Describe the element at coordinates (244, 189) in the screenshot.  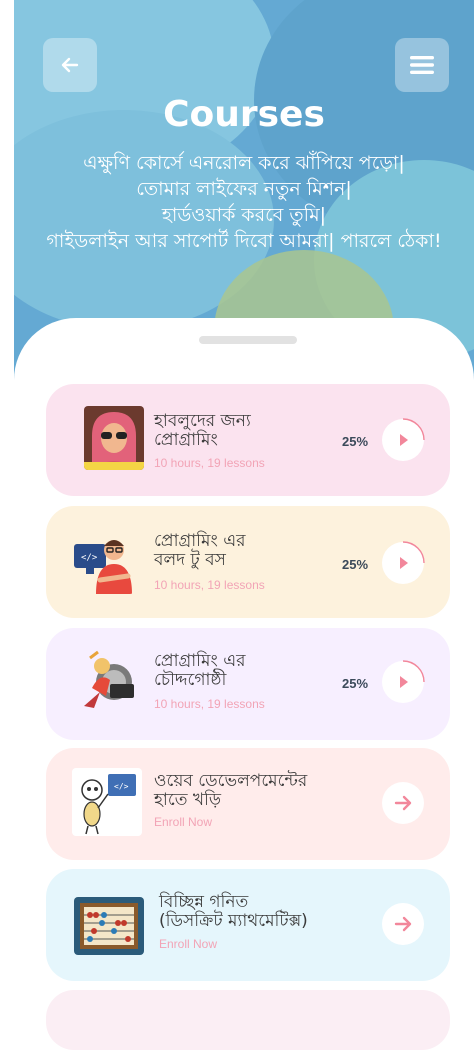
I see `tagline-line: তোমার লাইফের নতুন মিশন|` at that location.